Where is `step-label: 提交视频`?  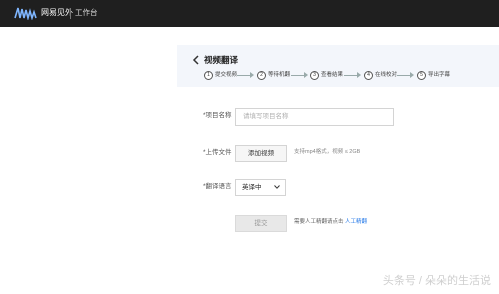
step-label: 提交视频 is located at coordinates (226, 75).